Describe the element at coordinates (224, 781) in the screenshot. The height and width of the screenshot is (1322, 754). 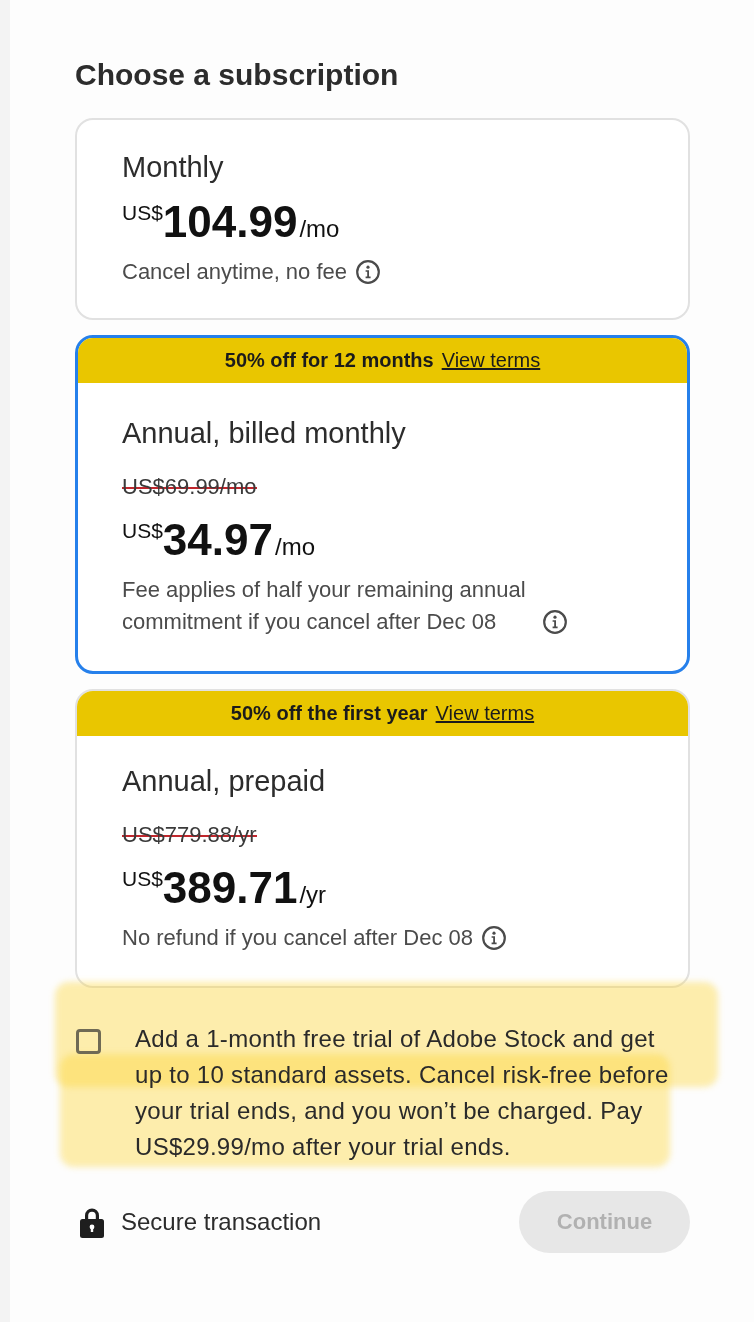
I see `plan-name: Annual, prepaid` at that location.